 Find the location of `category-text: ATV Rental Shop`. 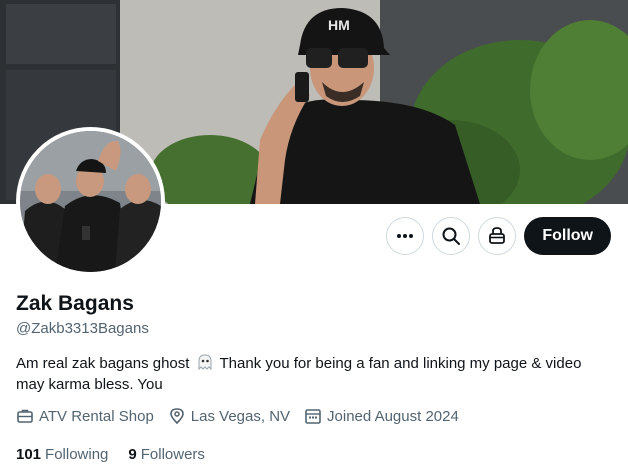

category-text: ATV Rental Shop is located at coordinates (96, 416).